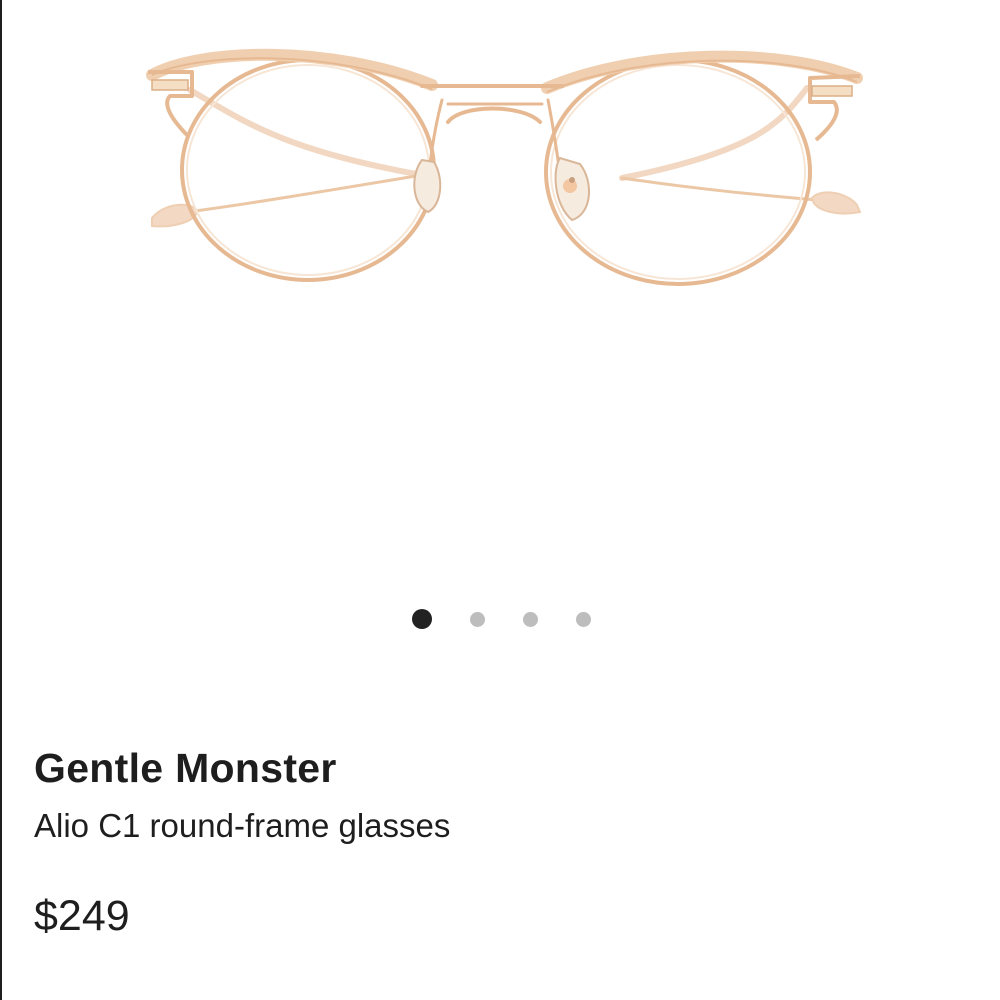  What do you see at coordinates (504, 826) in the screenshot?
I see `product-name: Alio C1 round-frame glasses` at bounding box center [504, 826].